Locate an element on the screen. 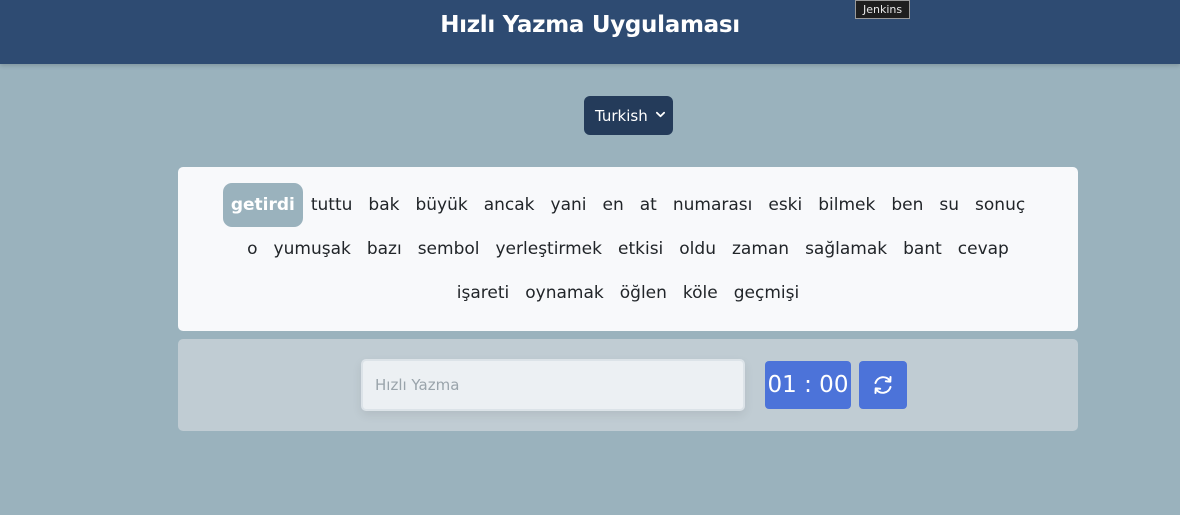 Image resolution: width=1180 pixels, height=515 pixels. input-panel: 01 : 00 is located at coordinates (628, 385).